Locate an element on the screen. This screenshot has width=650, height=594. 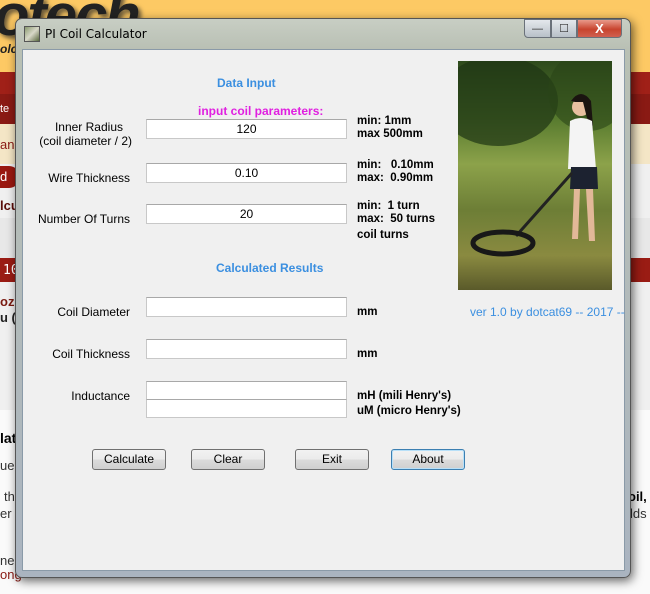
turns-min: min: 1 turn is located at coordinates (388, 206).